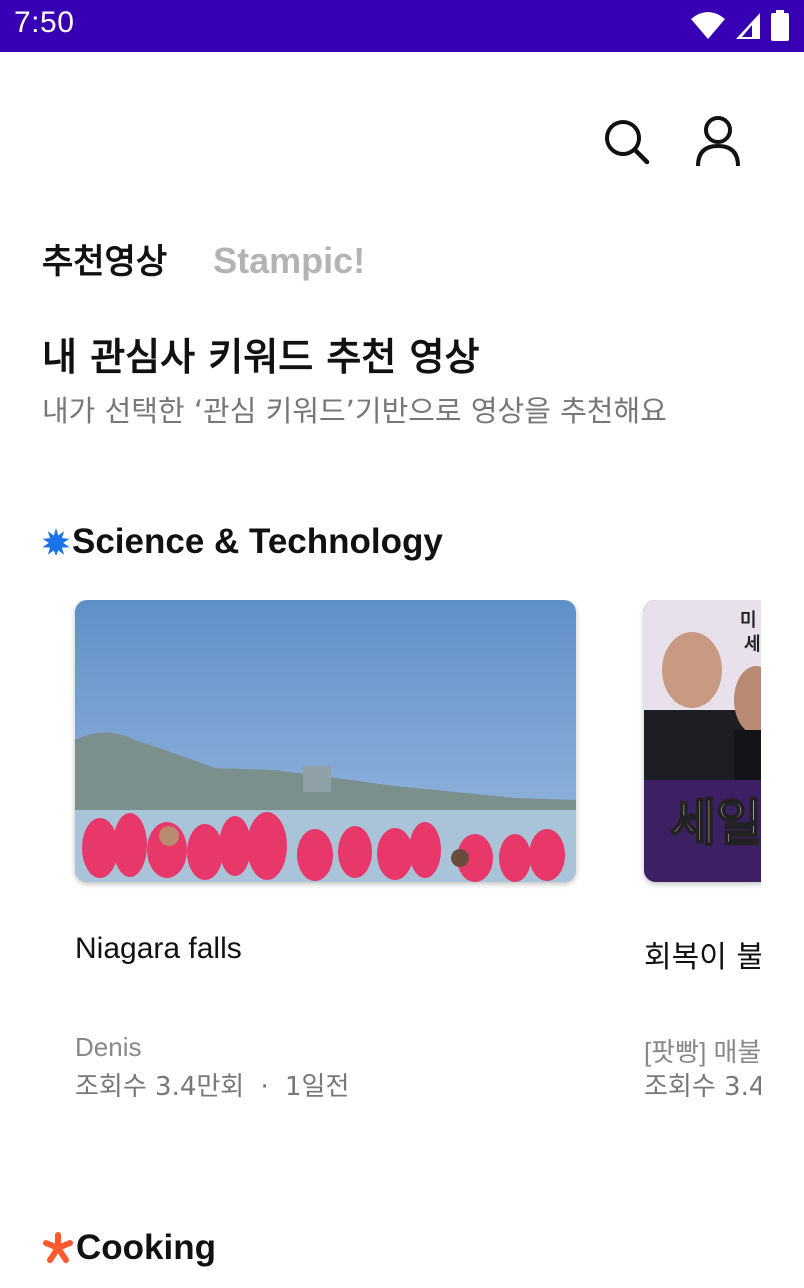  I want to click on video-meta: 조회수 3.4만회 · 1일전, so click(212, 1084).